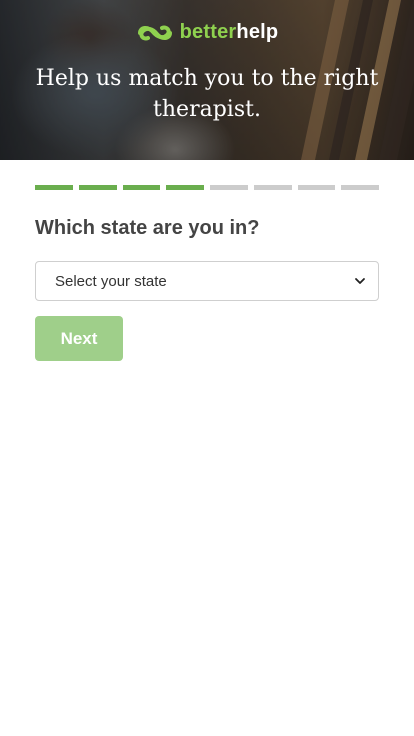 The width and height of the screenshot is (414, 736). I want to click on brand-name: betterhelp, so click(229, 32).